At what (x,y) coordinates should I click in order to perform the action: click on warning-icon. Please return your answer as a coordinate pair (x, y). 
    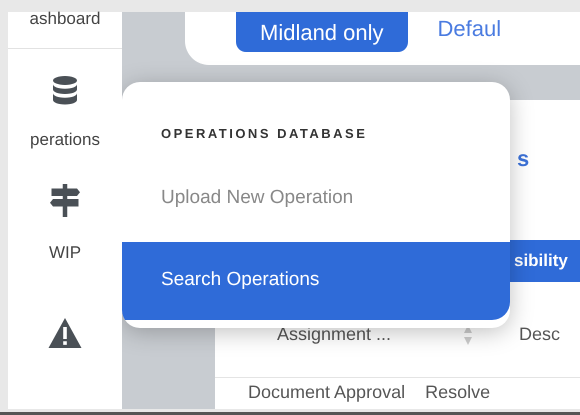
    Looking at the image, I should click on (65, 333).